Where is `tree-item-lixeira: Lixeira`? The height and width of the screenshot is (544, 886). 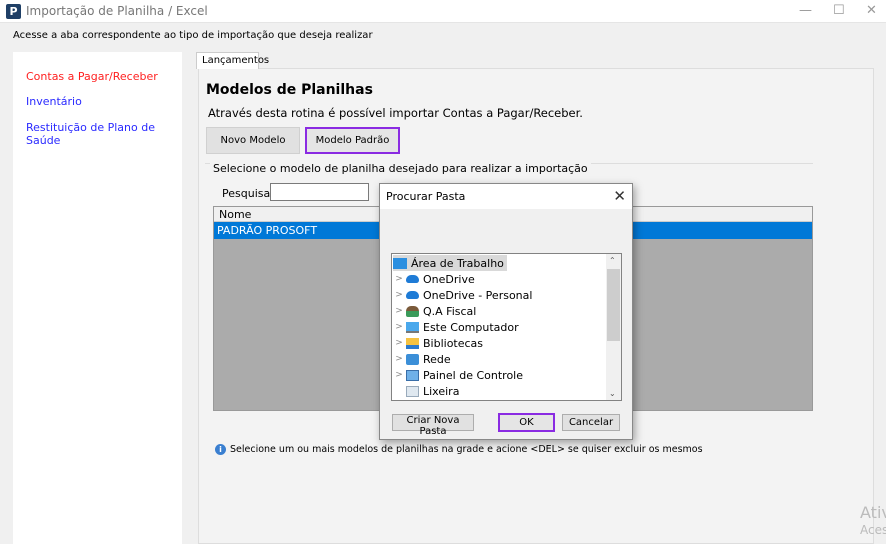
tree-item-lixeira: Lixeira is located at coordinates (425, 391).